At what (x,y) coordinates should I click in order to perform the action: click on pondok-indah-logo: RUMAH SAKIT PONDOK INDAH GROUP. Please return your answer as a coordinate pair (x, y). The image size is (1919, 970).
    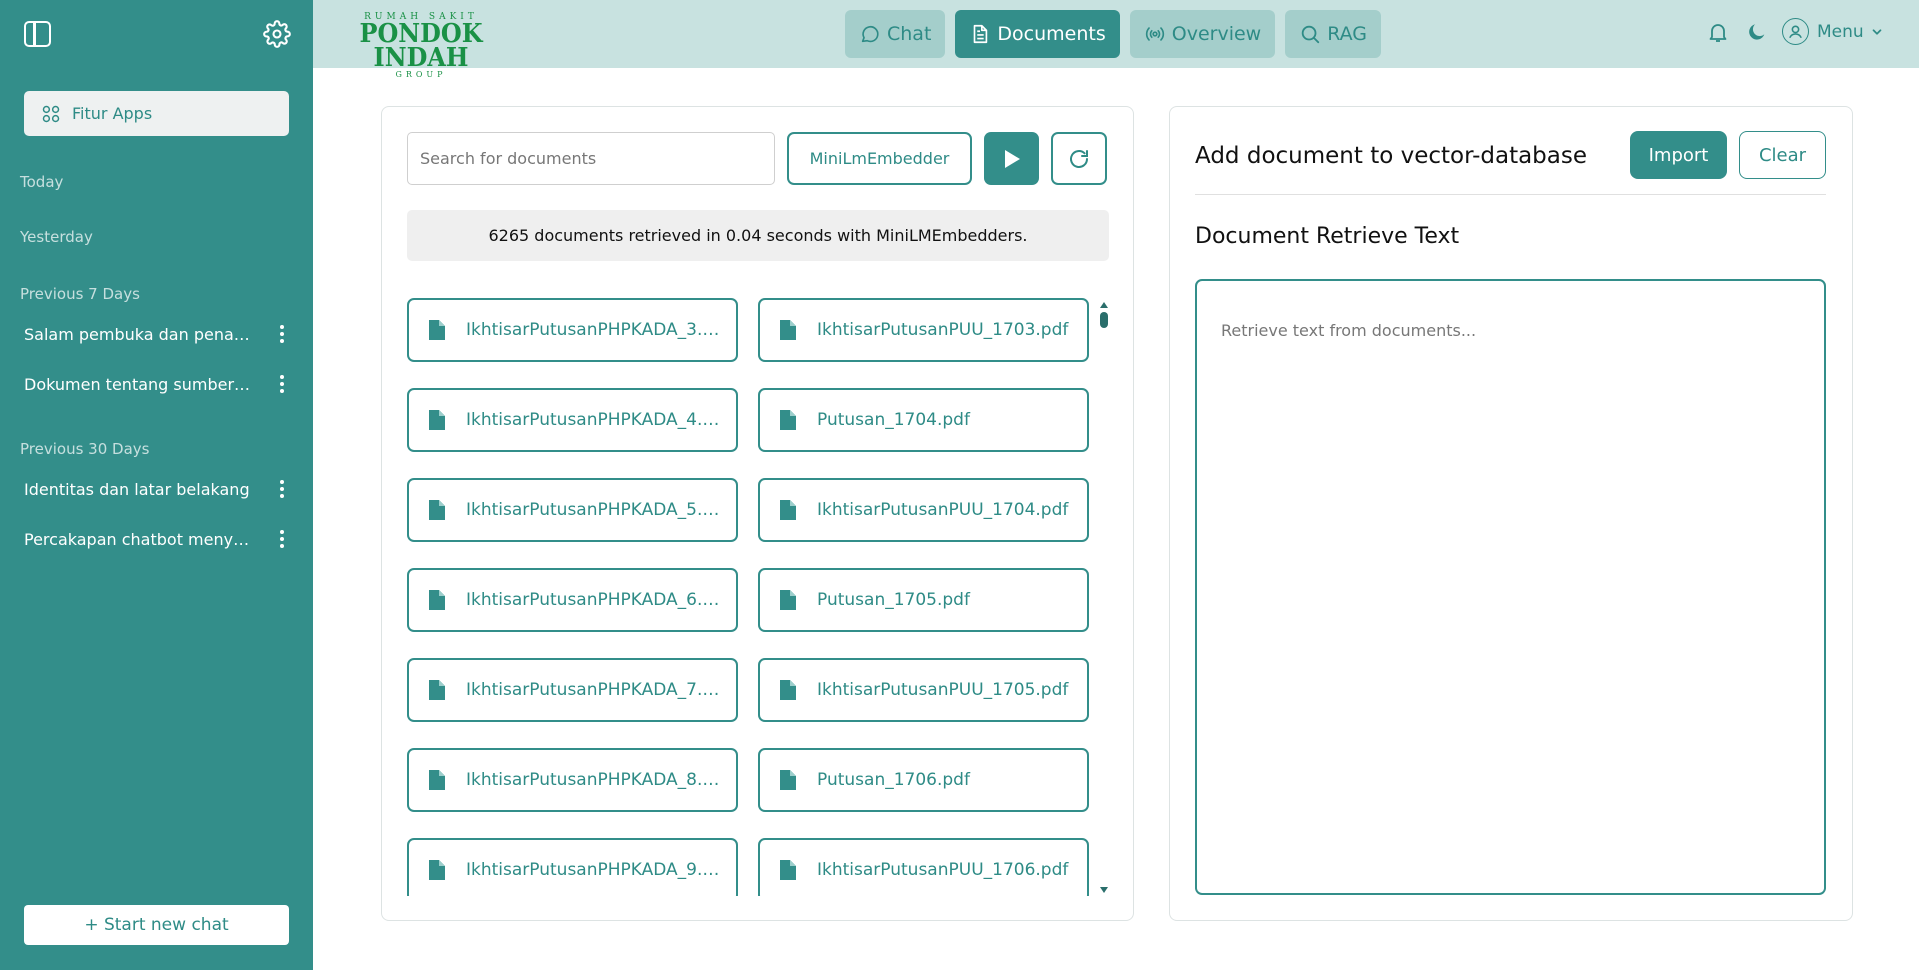
    Looking at the image, I should click on (421, 45).